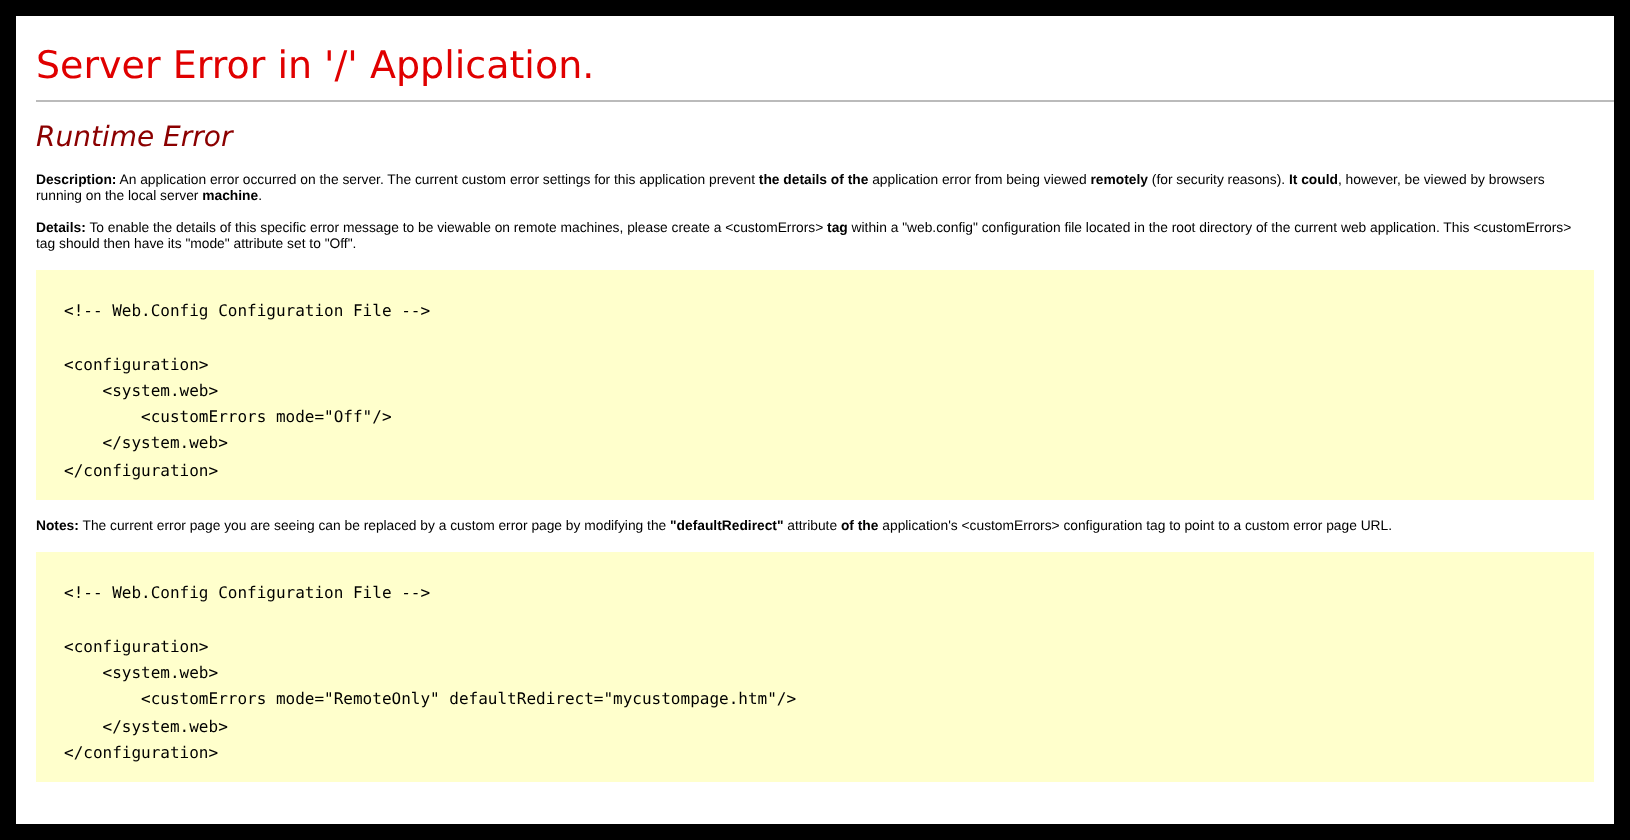 Image resolution: width=1630 pixels, height=840 pixels. Describe the element at coordinates (136, 139) in the screenshot. I see `error-heading: Runtime Error` at that location.